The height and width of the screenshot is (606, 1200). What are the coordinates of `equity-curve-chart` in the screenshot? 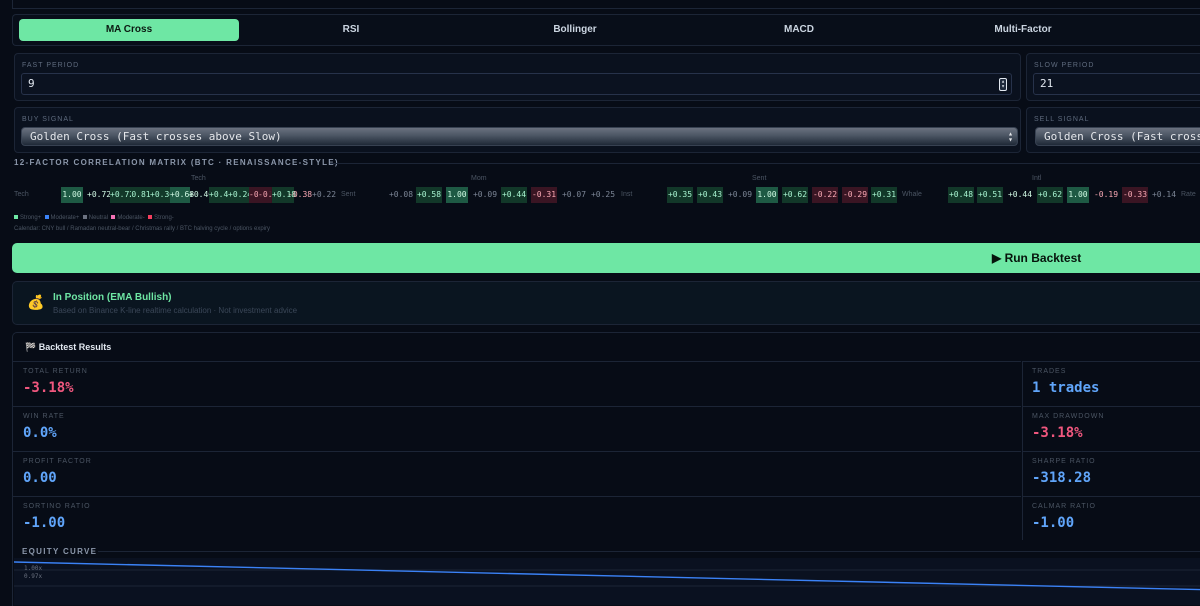 It's located at (607, 581).